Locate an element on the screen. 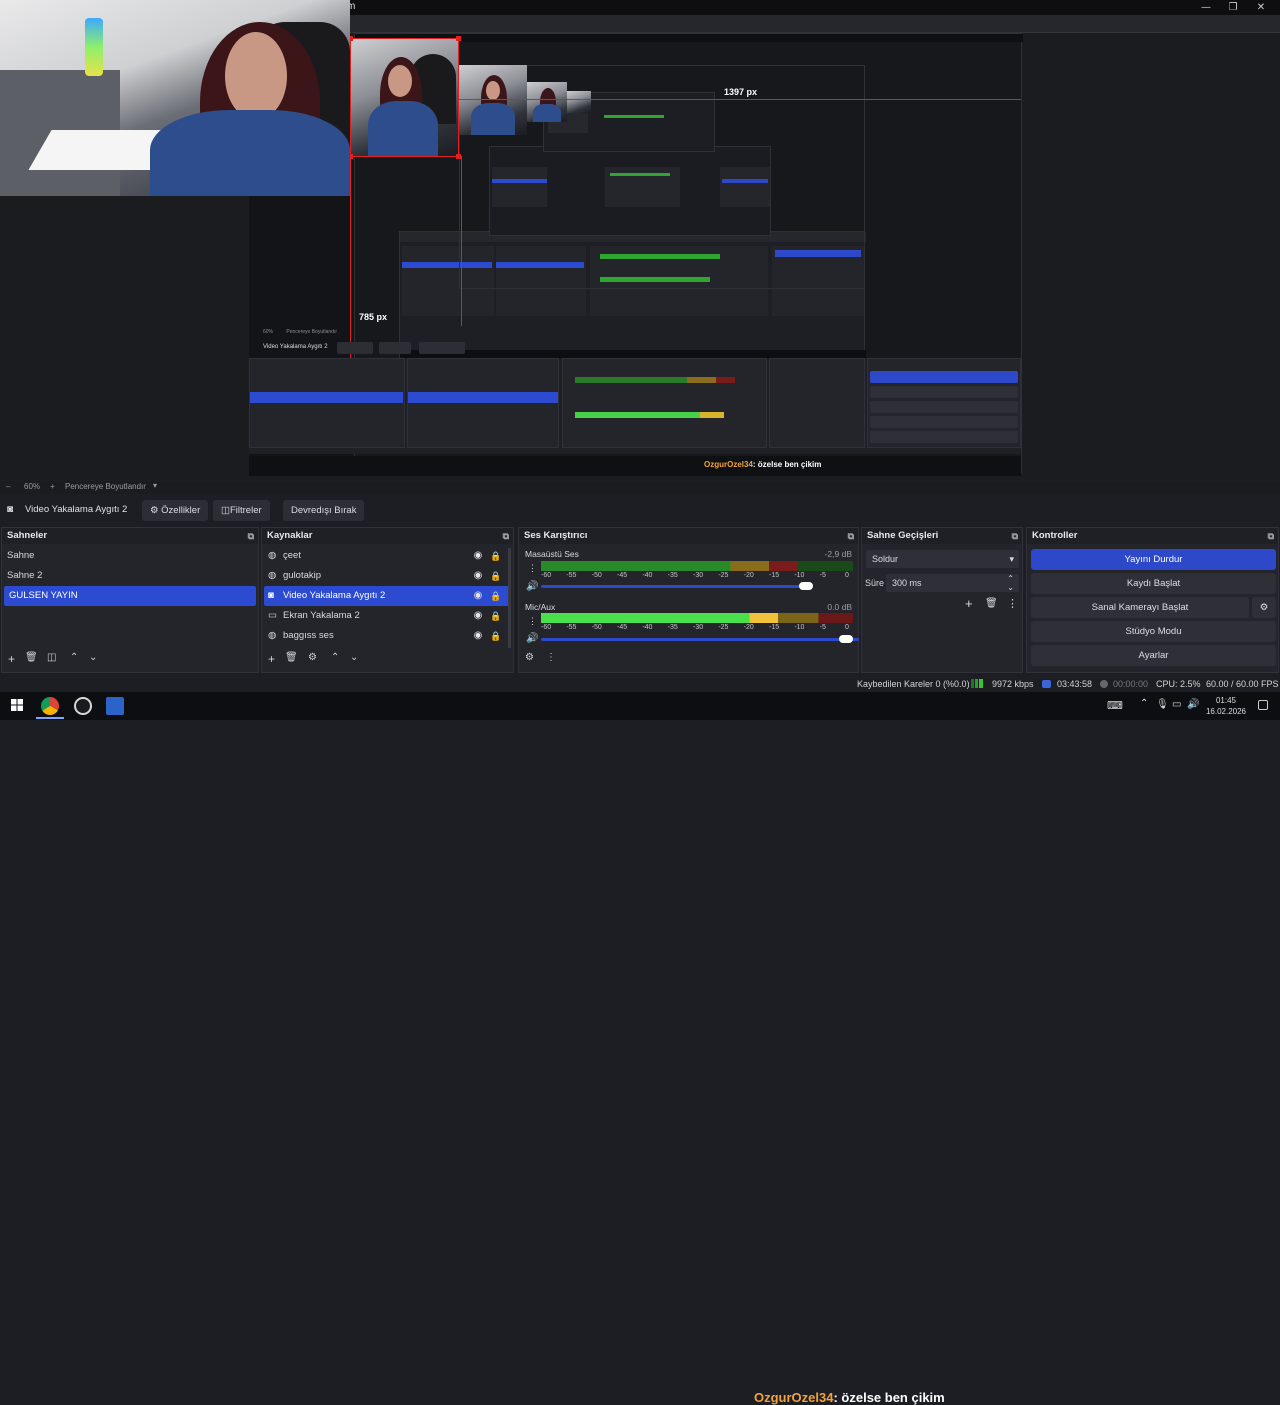 Image resolution: width=1280 pixels, height=1405 pixels. network-icon: ▭ is located at coordinates (1176, 704).